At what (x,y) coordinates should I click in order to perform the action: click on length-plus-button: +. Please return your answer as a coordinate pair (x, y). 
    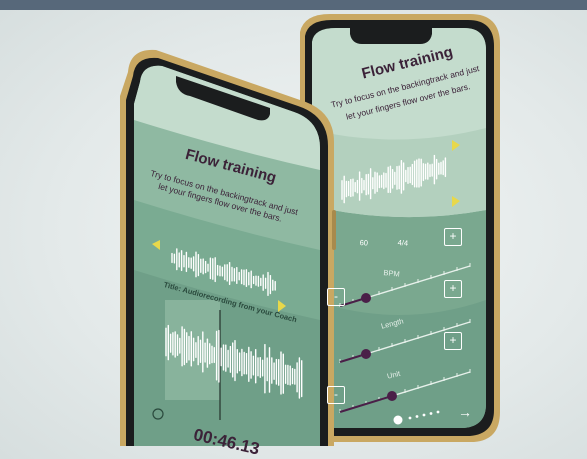
    Looking at the image, I should click on (453, 289).